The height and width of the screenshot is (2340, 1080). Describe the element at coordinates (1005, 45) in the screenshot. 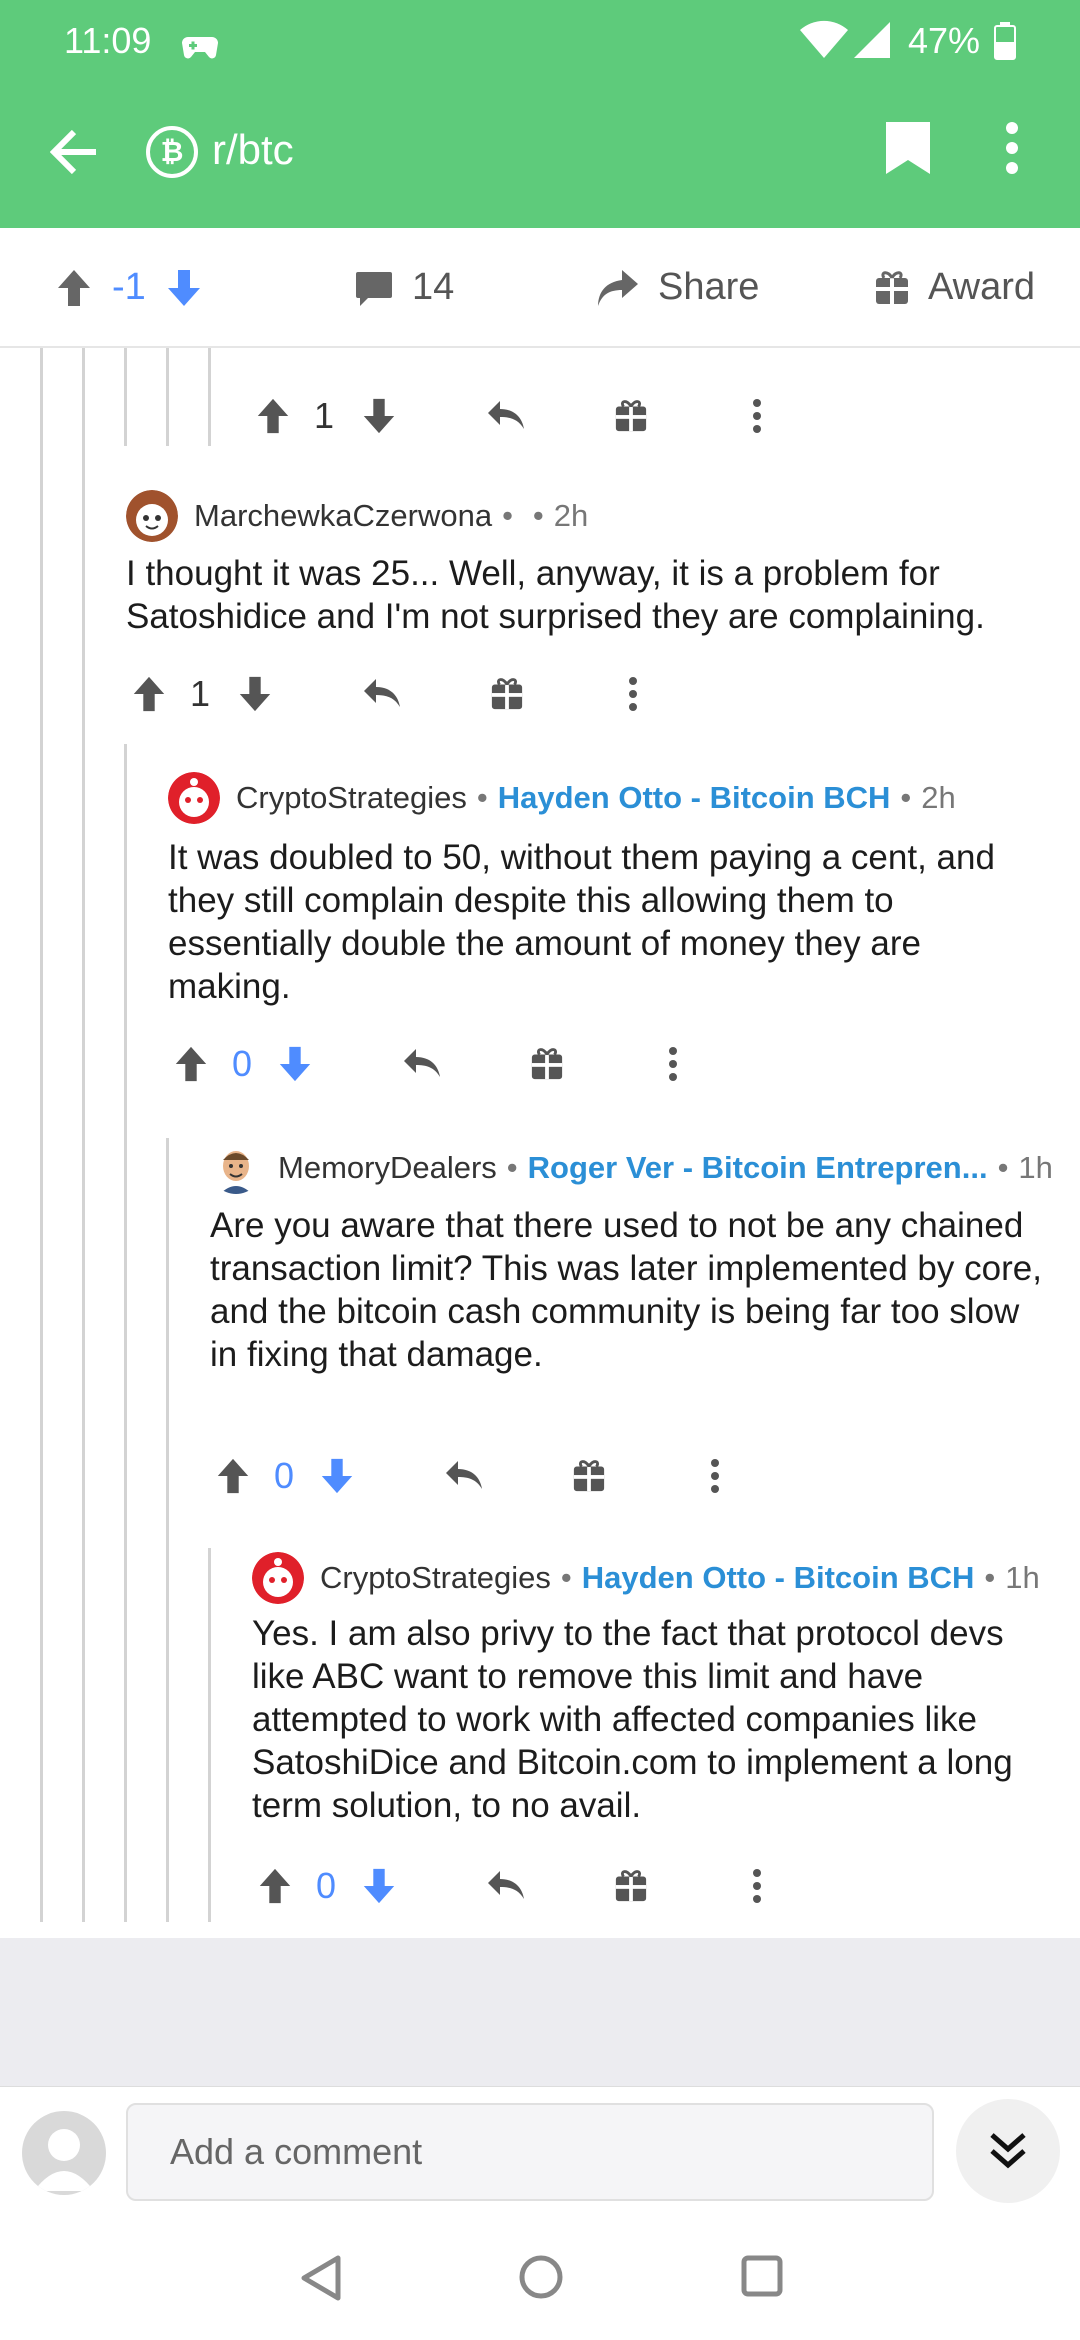

I see `battery-icon` at that location.